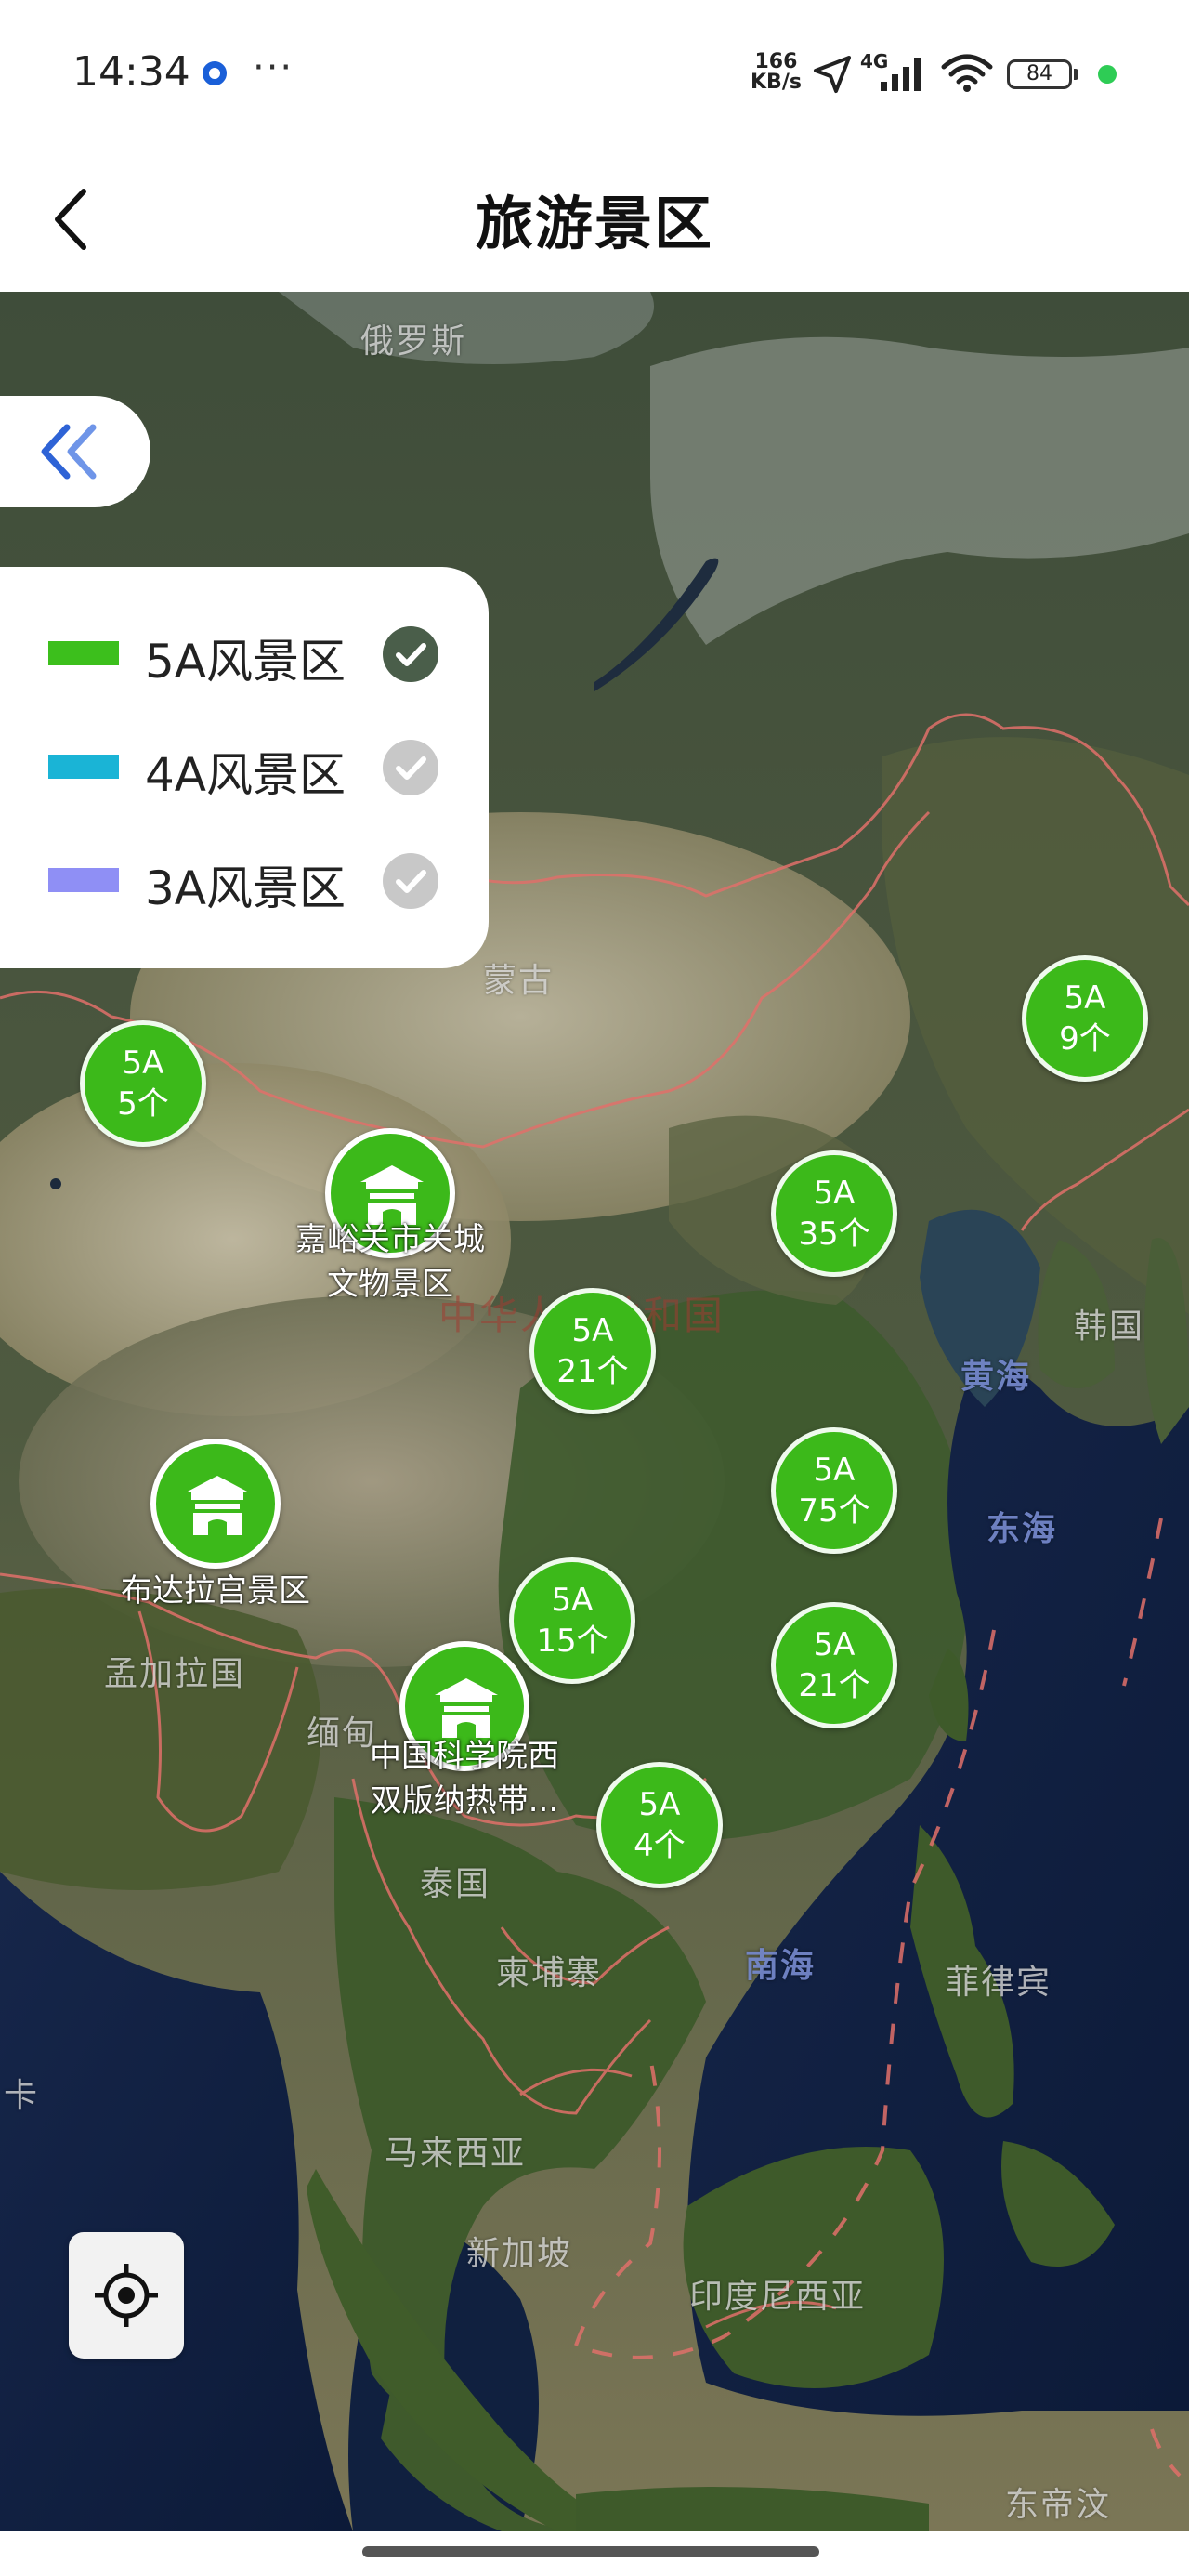 The height and width of the screenshot is (2576, 1189). I want to click on cluster-count: 5个, so click(143, 1104).